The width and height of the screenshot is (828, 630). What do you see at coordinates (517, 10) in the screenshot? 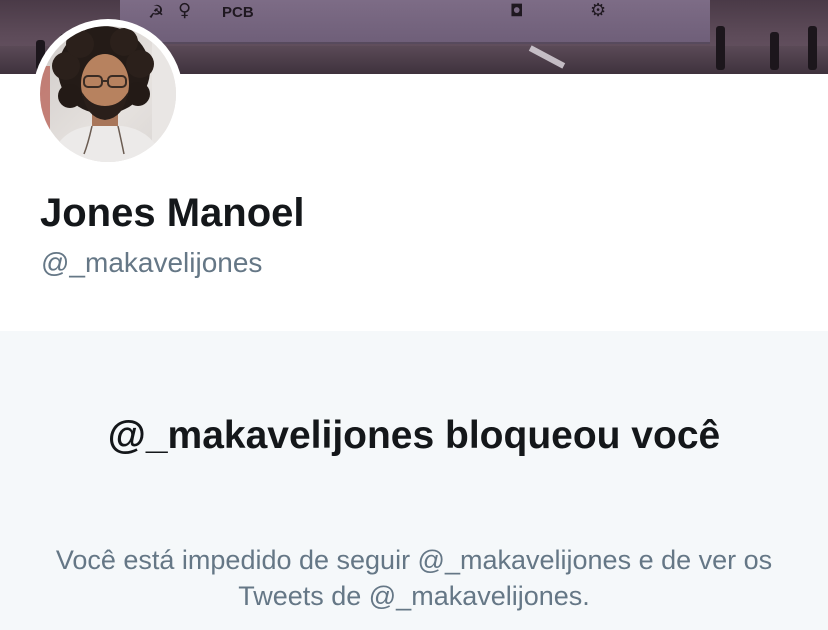
I see `banner-emblem: ◘` at bounding box center [517, 10].